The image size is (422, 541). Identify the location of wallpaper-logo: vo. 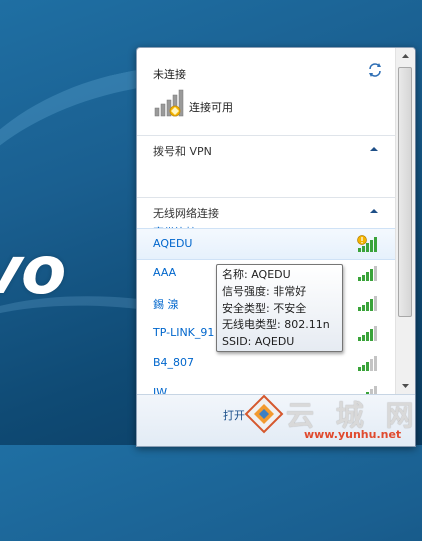
(33, 270).